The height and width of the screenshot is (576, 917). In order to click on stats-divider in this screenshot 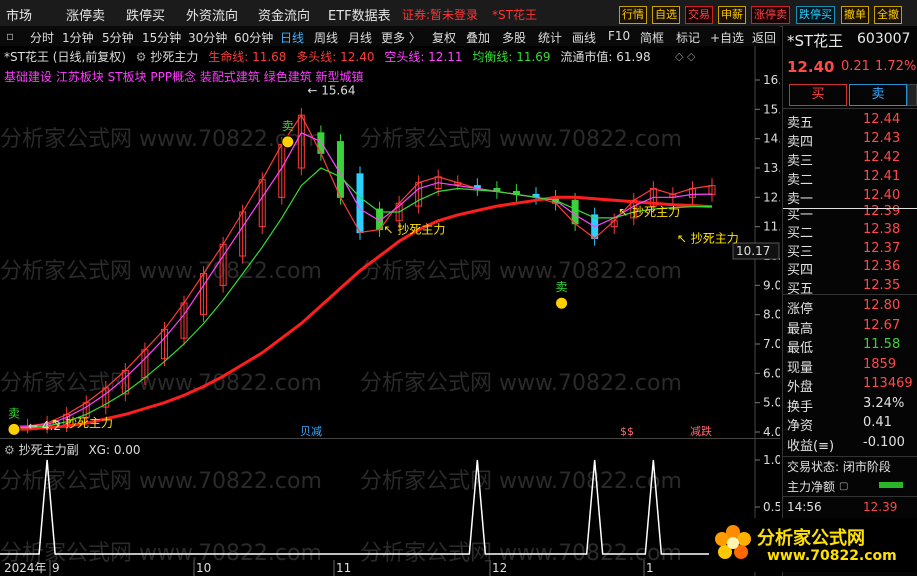, I will do `click(850, 294)`.